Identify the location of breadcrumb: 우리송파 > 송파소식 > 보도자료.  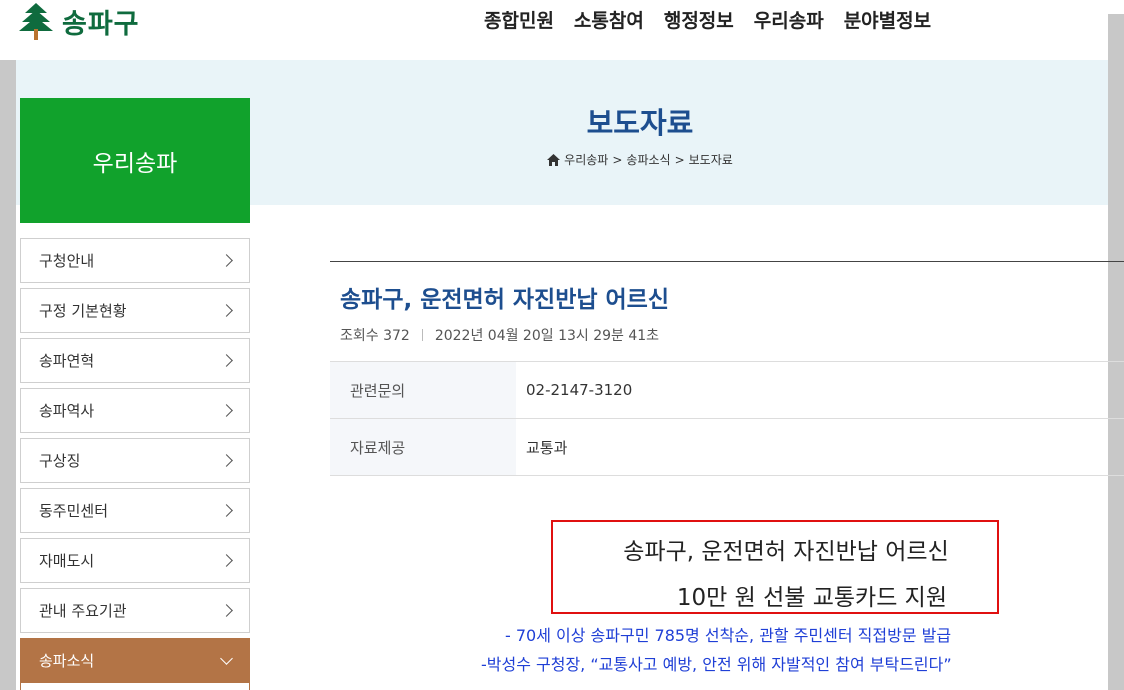
(640, 159).